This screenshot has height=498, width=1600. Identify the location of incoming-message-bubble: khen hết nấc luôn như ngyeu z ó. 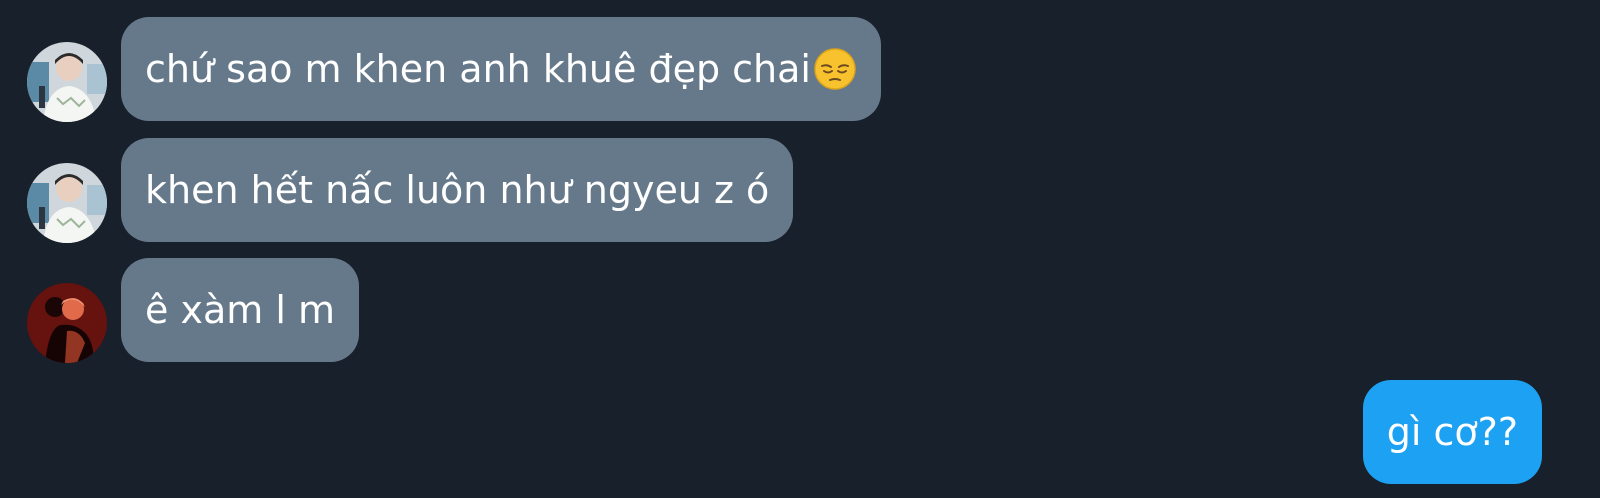
(457, 190).